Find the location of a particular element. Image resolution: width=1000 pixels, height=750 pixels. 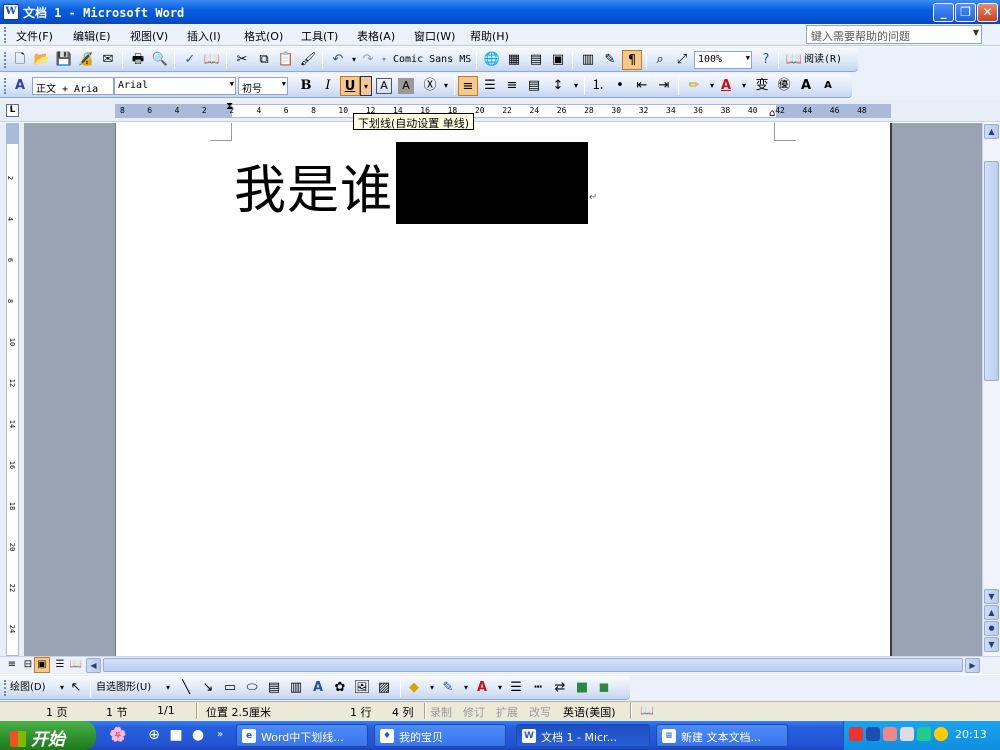

close-button: ✕ is located at coordinates (987, 12).